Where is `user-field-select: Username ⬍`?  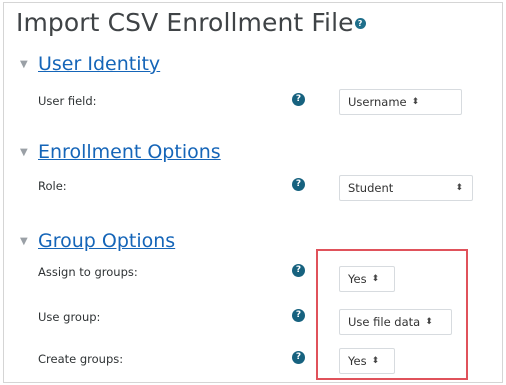
user-field-select: Username ⬍ is located at coordinates (400, 102).